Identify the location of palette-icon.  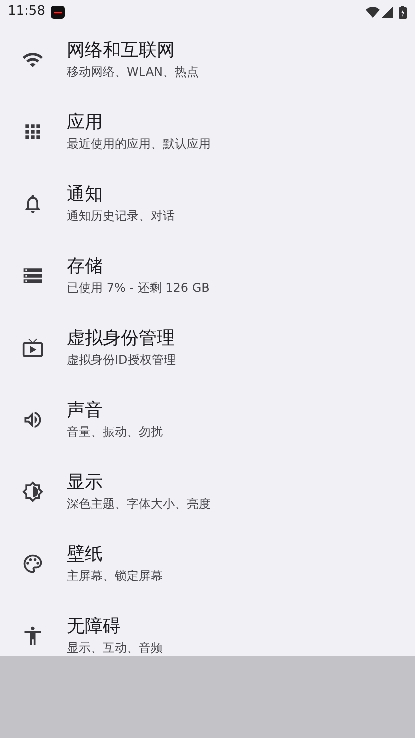
(33, 564).